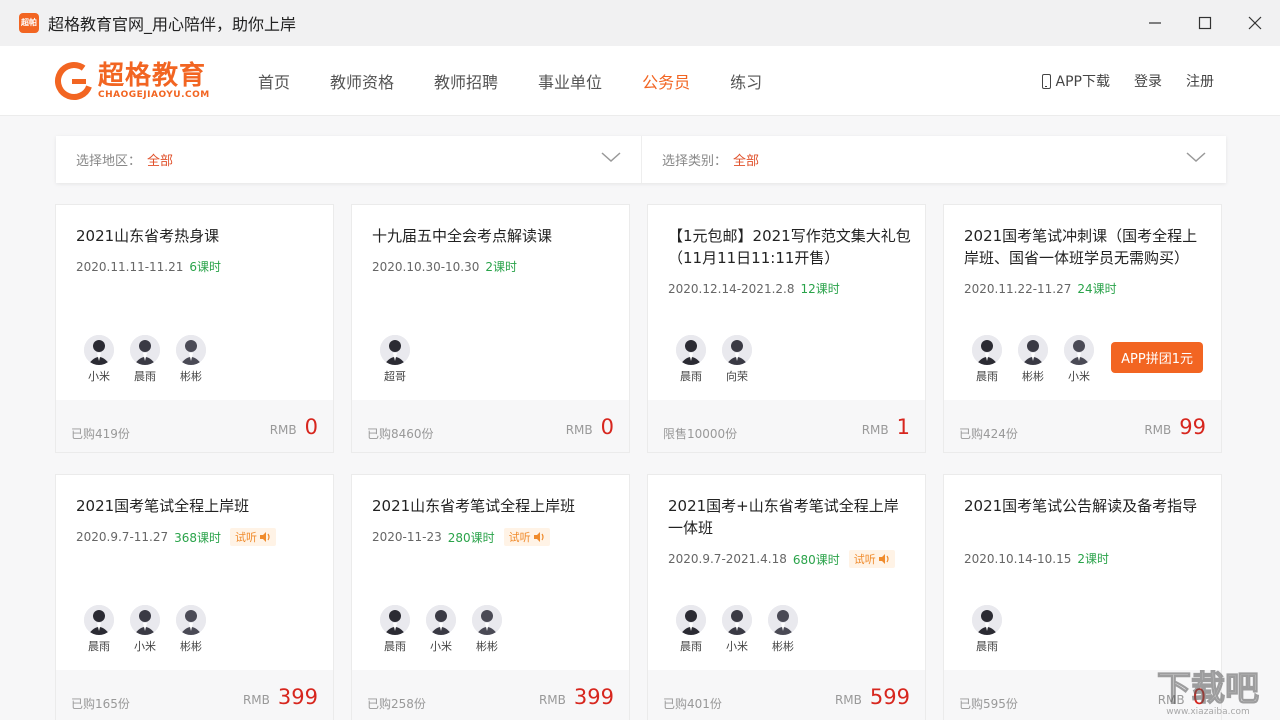  Describe the element at coordinates (1196, 157) in the screenshot. I see `chevron-down-icon` at that location.